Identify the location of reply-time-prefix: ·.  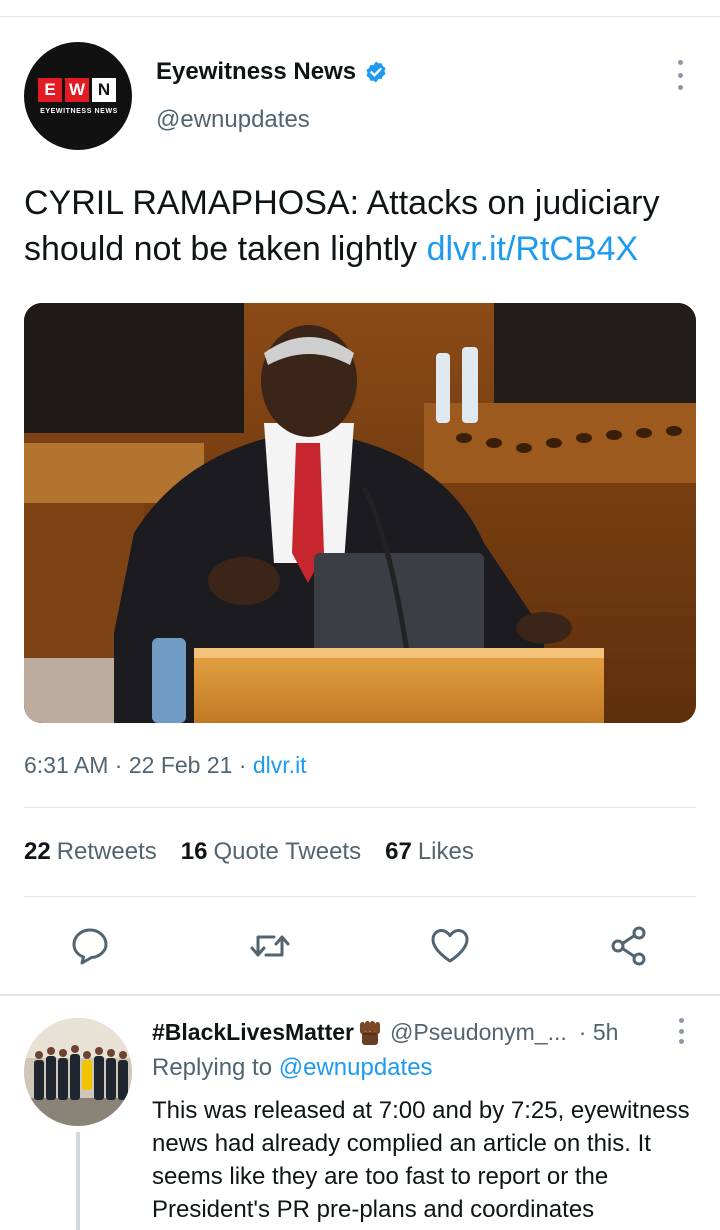
(585, 1031).